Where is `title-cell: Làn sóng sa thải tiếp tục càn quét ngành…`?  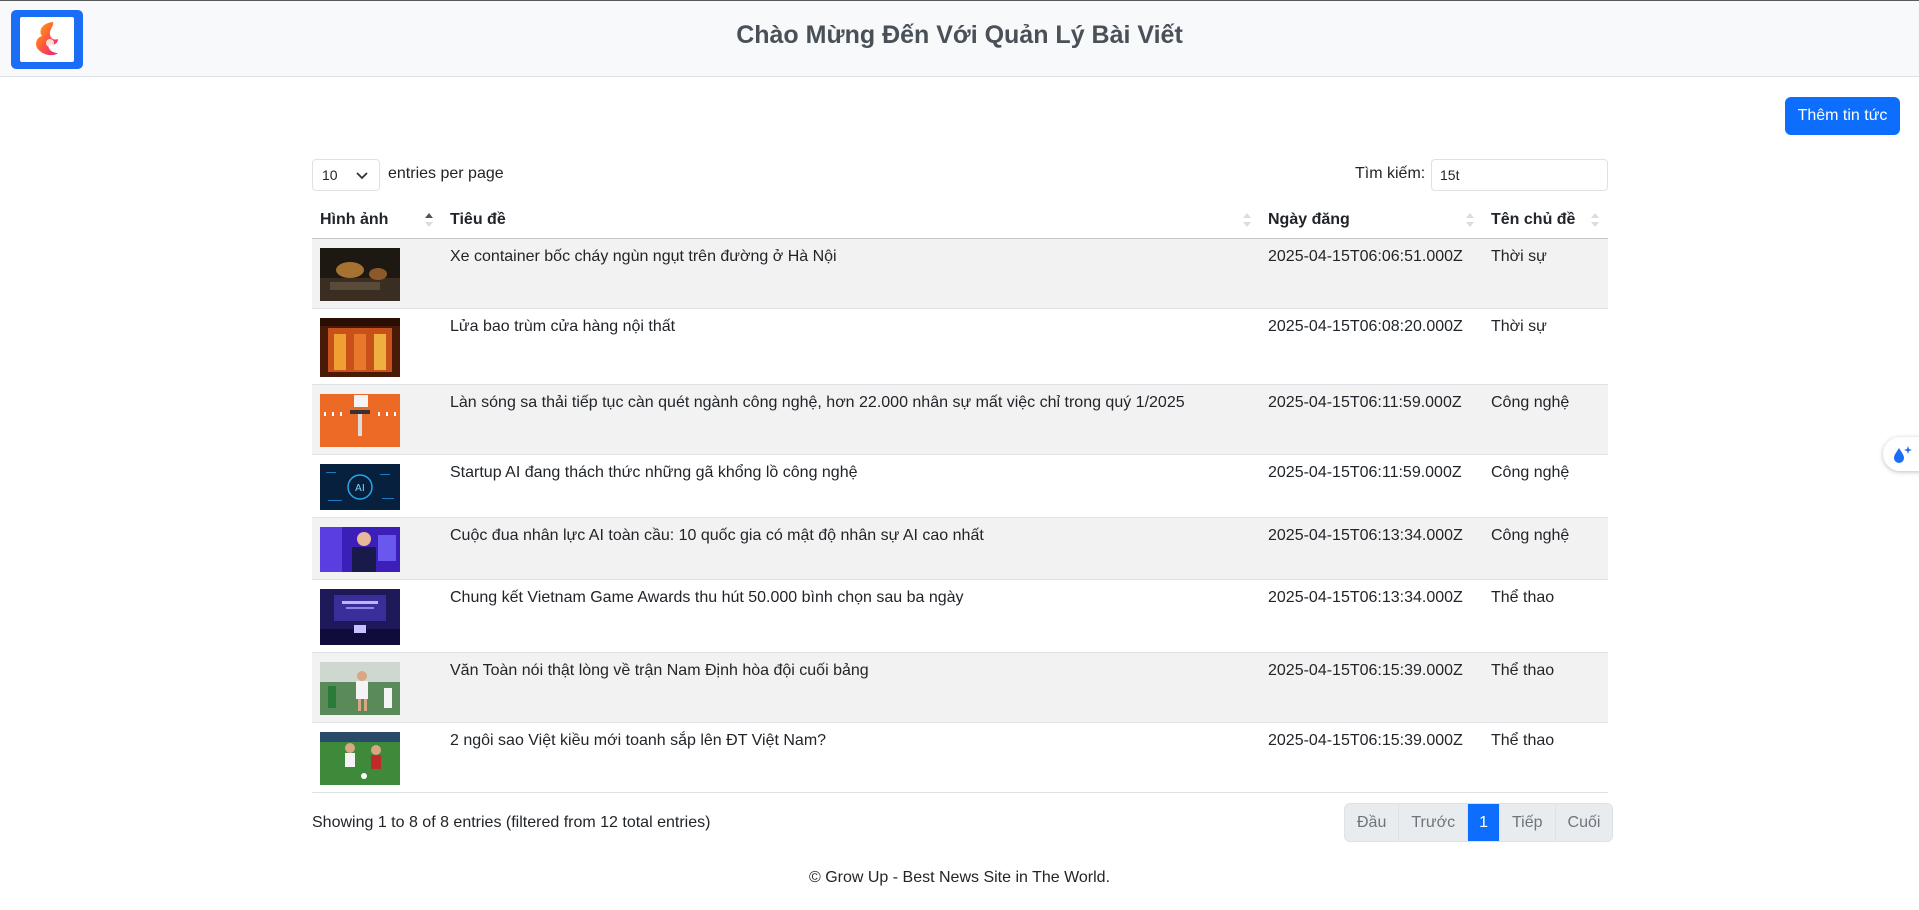 title-cell: Làn sóng sa thải tiếp tục càn quét ngành… is located at coordinates (851, 419).